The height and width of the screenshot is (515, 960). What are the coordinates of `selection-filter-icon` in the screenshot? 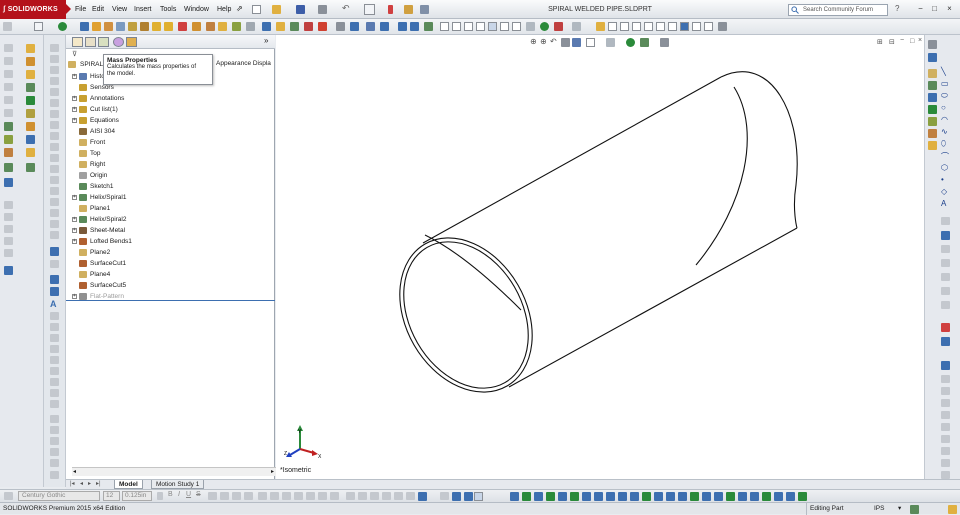 It's located at (38, 26).